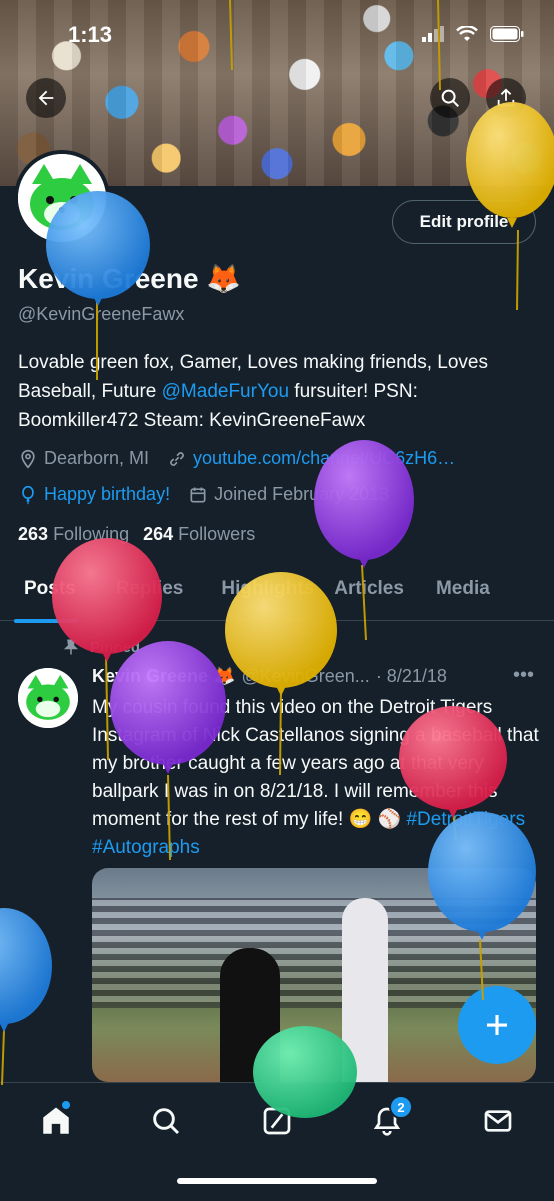 Image resolution: width=554 pixels, height=1201 pixels. What do you see at coordinates (365, 990) in the screenshot?
I see `video-player` at bounding box center [365, 990].